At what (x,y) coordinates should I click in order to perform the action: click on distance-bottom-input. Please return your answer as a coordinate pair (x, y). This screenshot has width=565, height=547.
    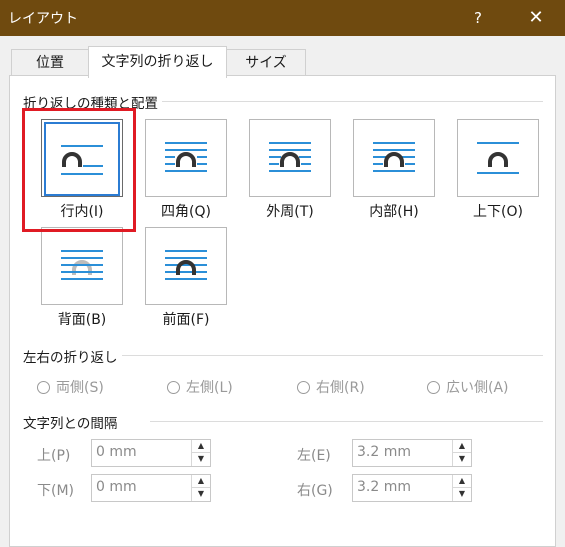
    Looking at the image, I should click on (142, 487).